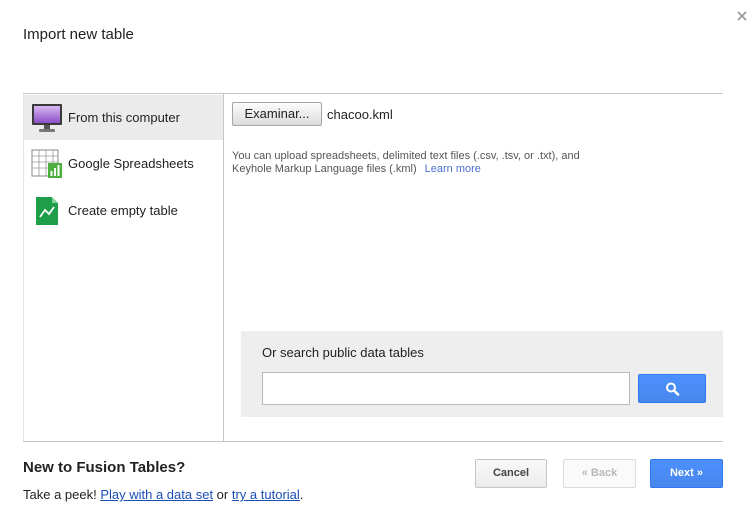  I want to click on monitor-icon, so click(47, 118).